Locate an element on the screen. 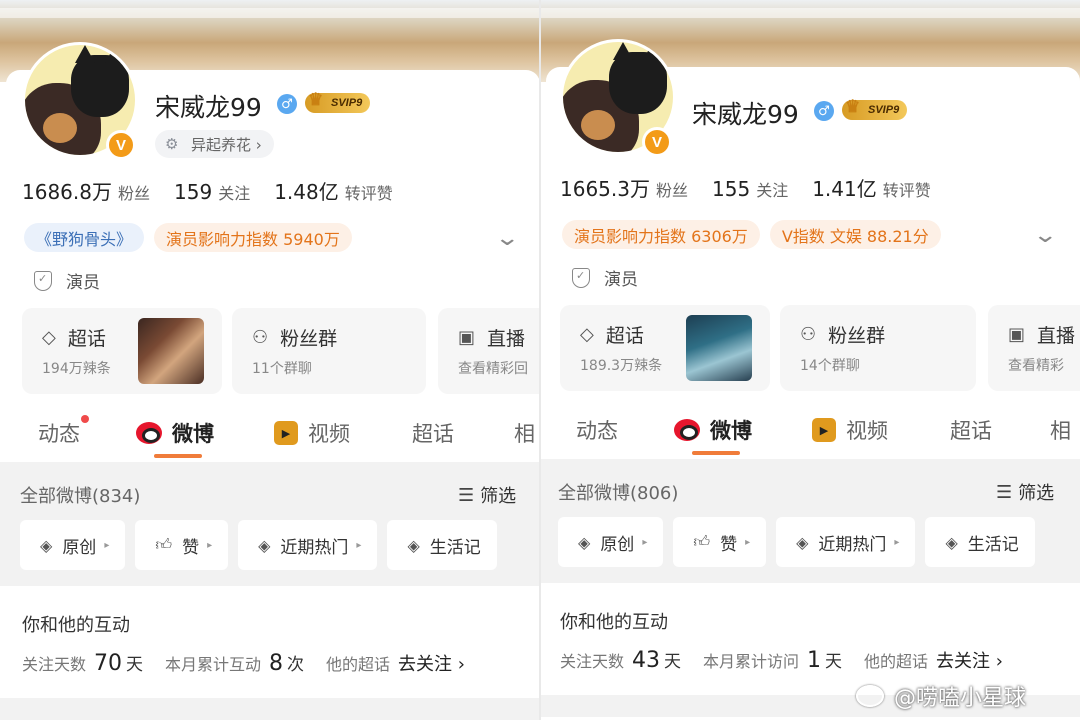 The width and height of the screenshot is (1080, 720). following-label: 关注 is located at coordinates (772, 190).